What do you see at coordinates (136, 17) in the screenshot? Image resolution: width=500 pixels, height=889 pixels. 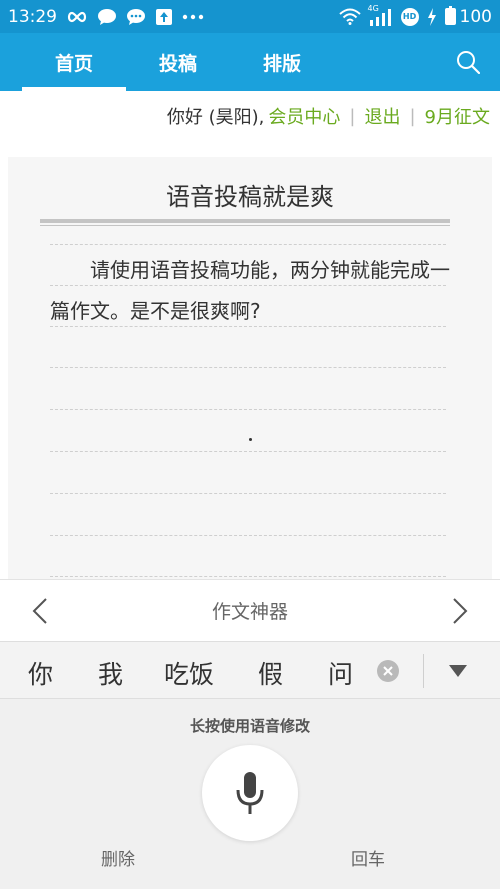 I see `chat-bubble-2-icon` at bounding box center [136, 17].